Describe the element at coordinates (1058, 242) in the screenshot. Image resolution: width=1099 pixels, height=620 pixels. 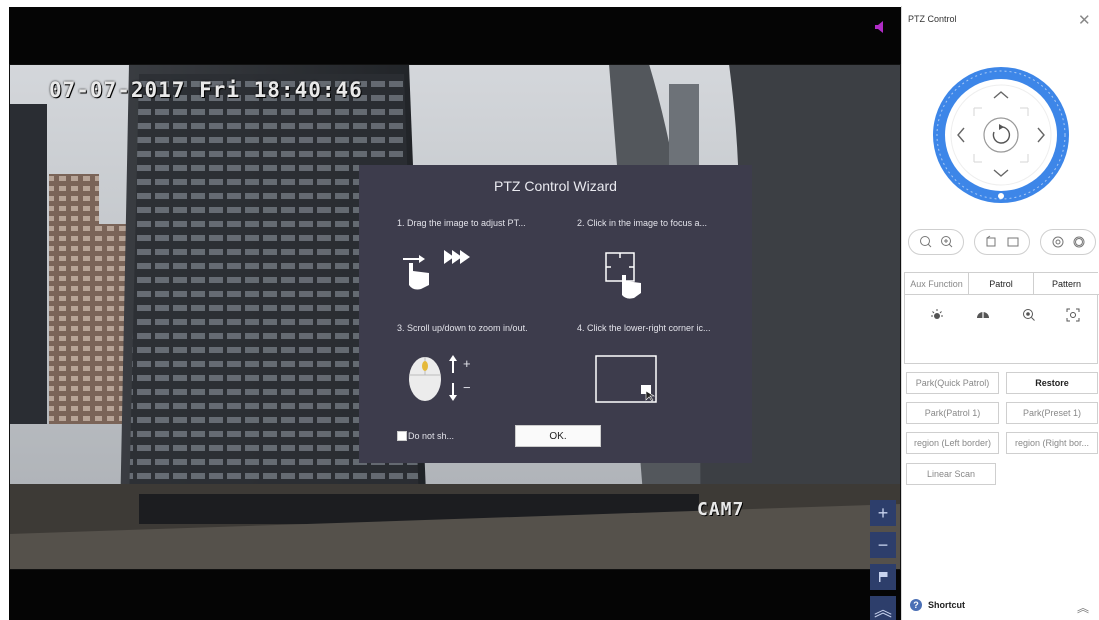
I see `iris-open-icon` at that location.